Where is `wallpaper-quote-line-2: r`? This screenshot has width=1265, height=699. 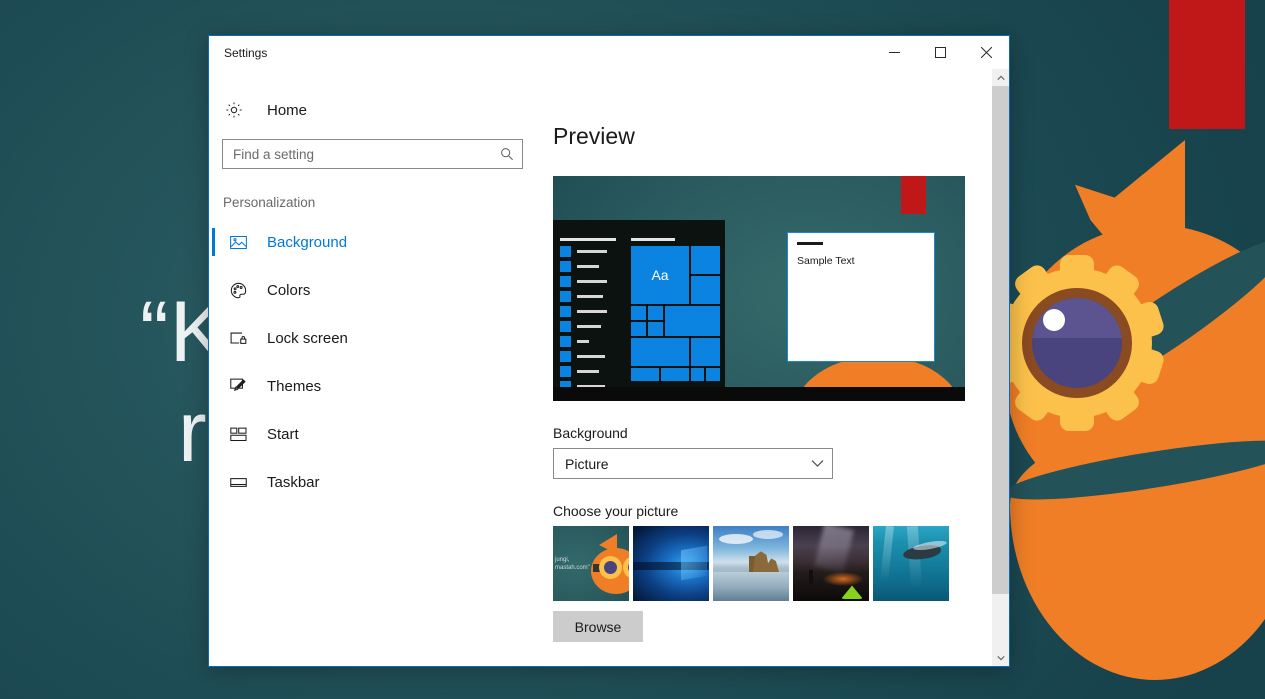 wallpaper-quote-line-2: r is located at coordinates (193, 432).